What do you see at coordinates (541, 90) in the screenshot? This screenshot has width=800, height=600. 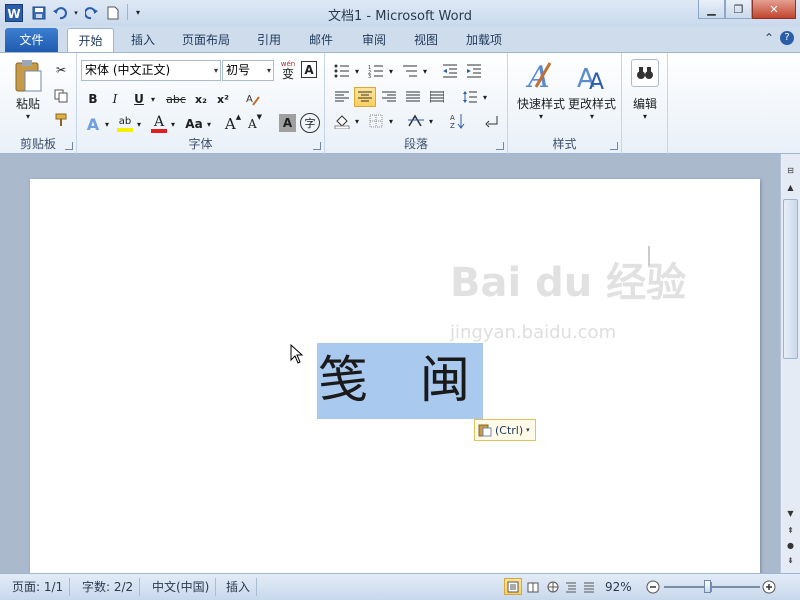 I see `quick-styles-button: A 快速样式 ▾` at bounding box center [541, 90].